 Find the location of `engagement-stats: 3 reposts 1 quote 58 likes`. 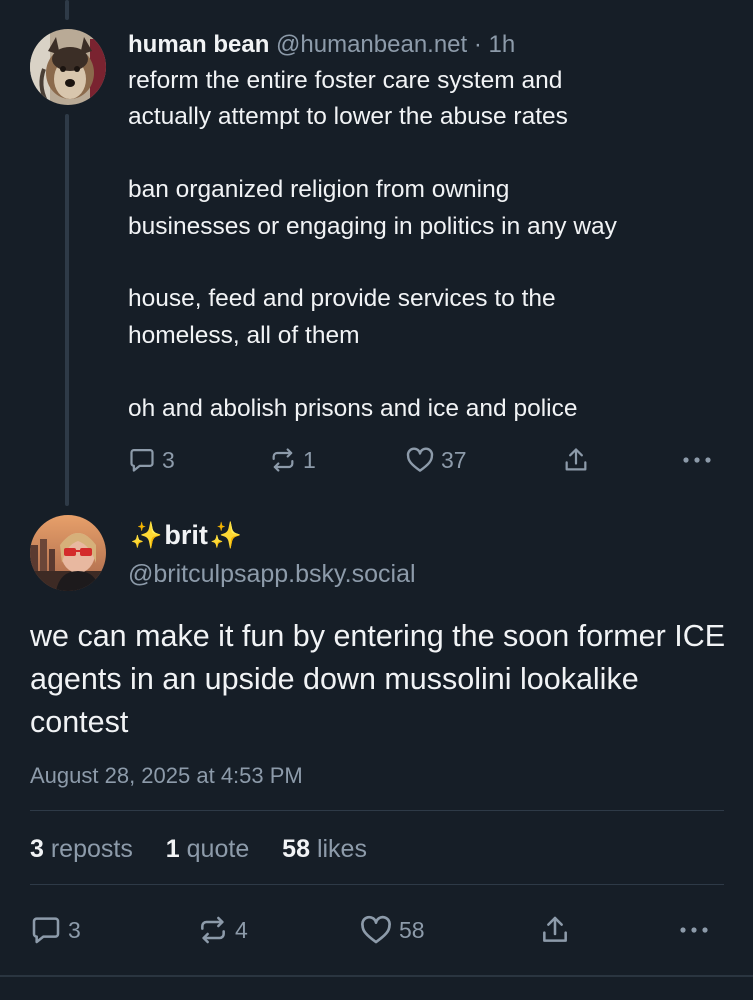

engagement-stats: 3 reposts 1 quote 58 likes is located at coordinates (211, 849).